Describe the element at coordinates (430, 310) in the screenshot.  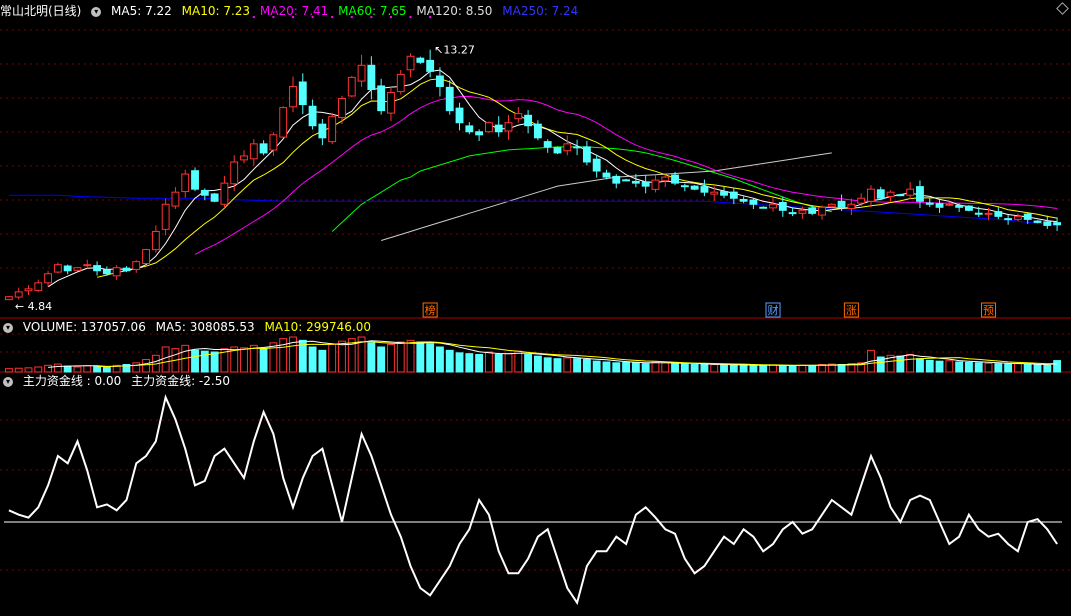
I see `event-marker-label: 榜` at that location.